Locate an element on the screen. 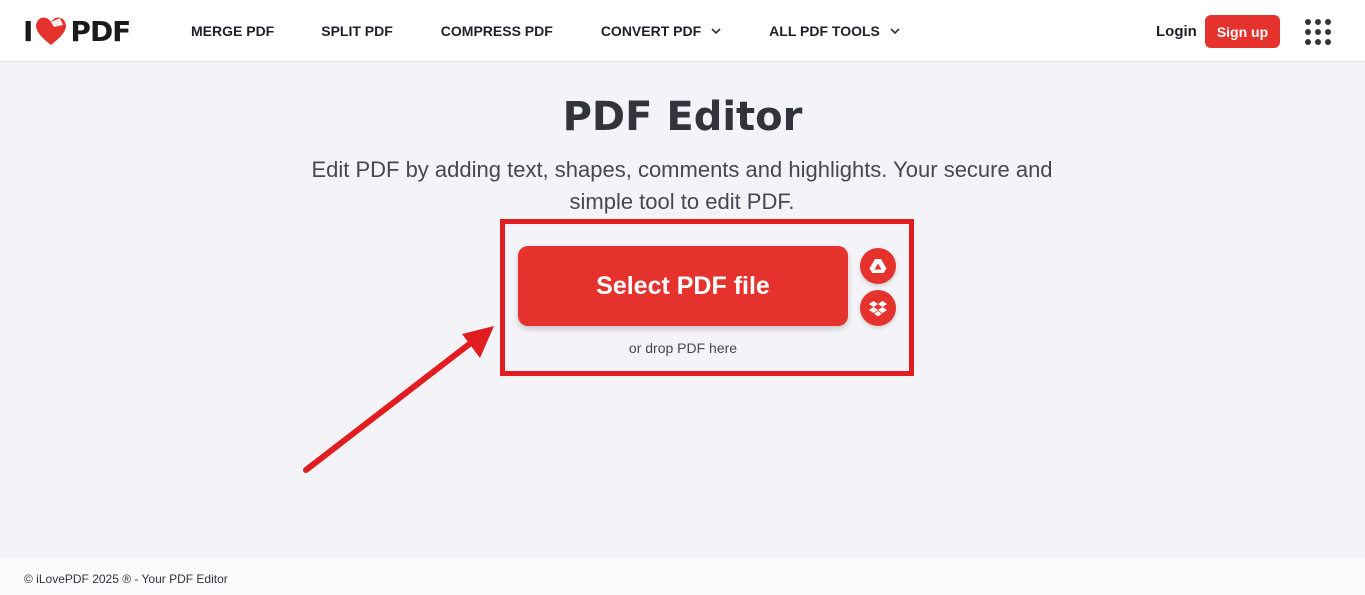  dropbox-icon is located at coordinates (878, 308).